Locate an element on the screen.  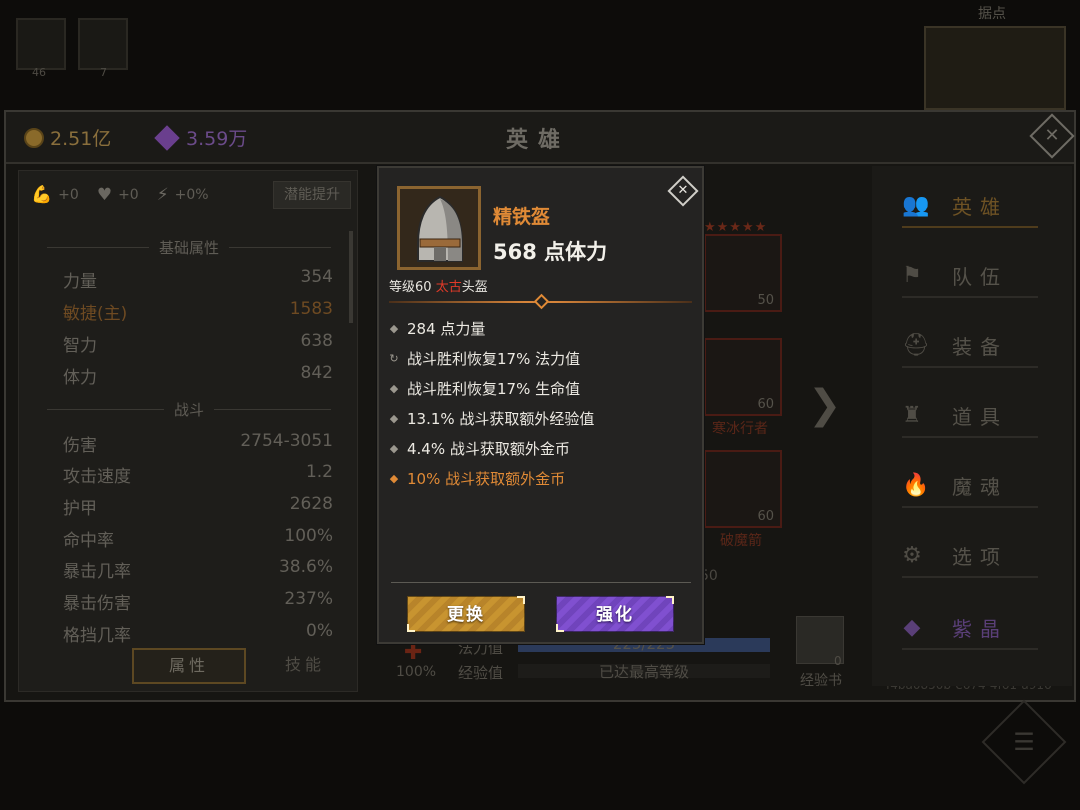
affix-text: 战斗胜利恢复17% 法力值 is located at coordinates (494, 359).